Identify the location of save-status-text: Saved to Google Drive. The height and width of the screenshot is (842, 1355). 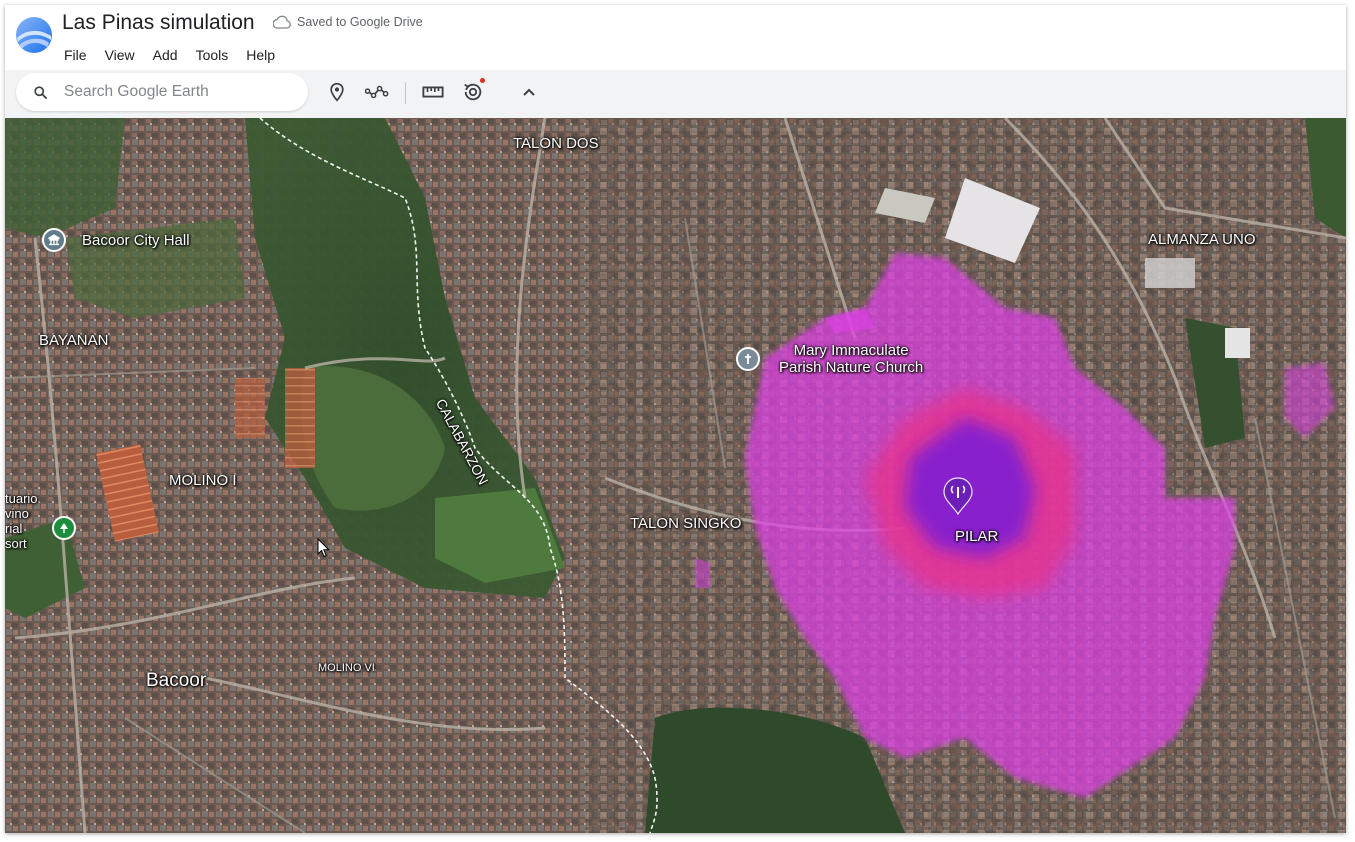
(360, 22).